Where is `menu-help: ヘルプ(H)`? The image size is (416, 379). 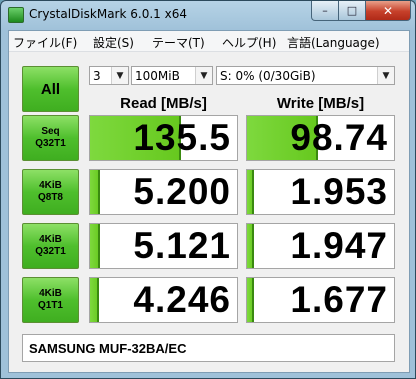 menu-help: ヘルプ(H) is located at coordinates (249, 42).